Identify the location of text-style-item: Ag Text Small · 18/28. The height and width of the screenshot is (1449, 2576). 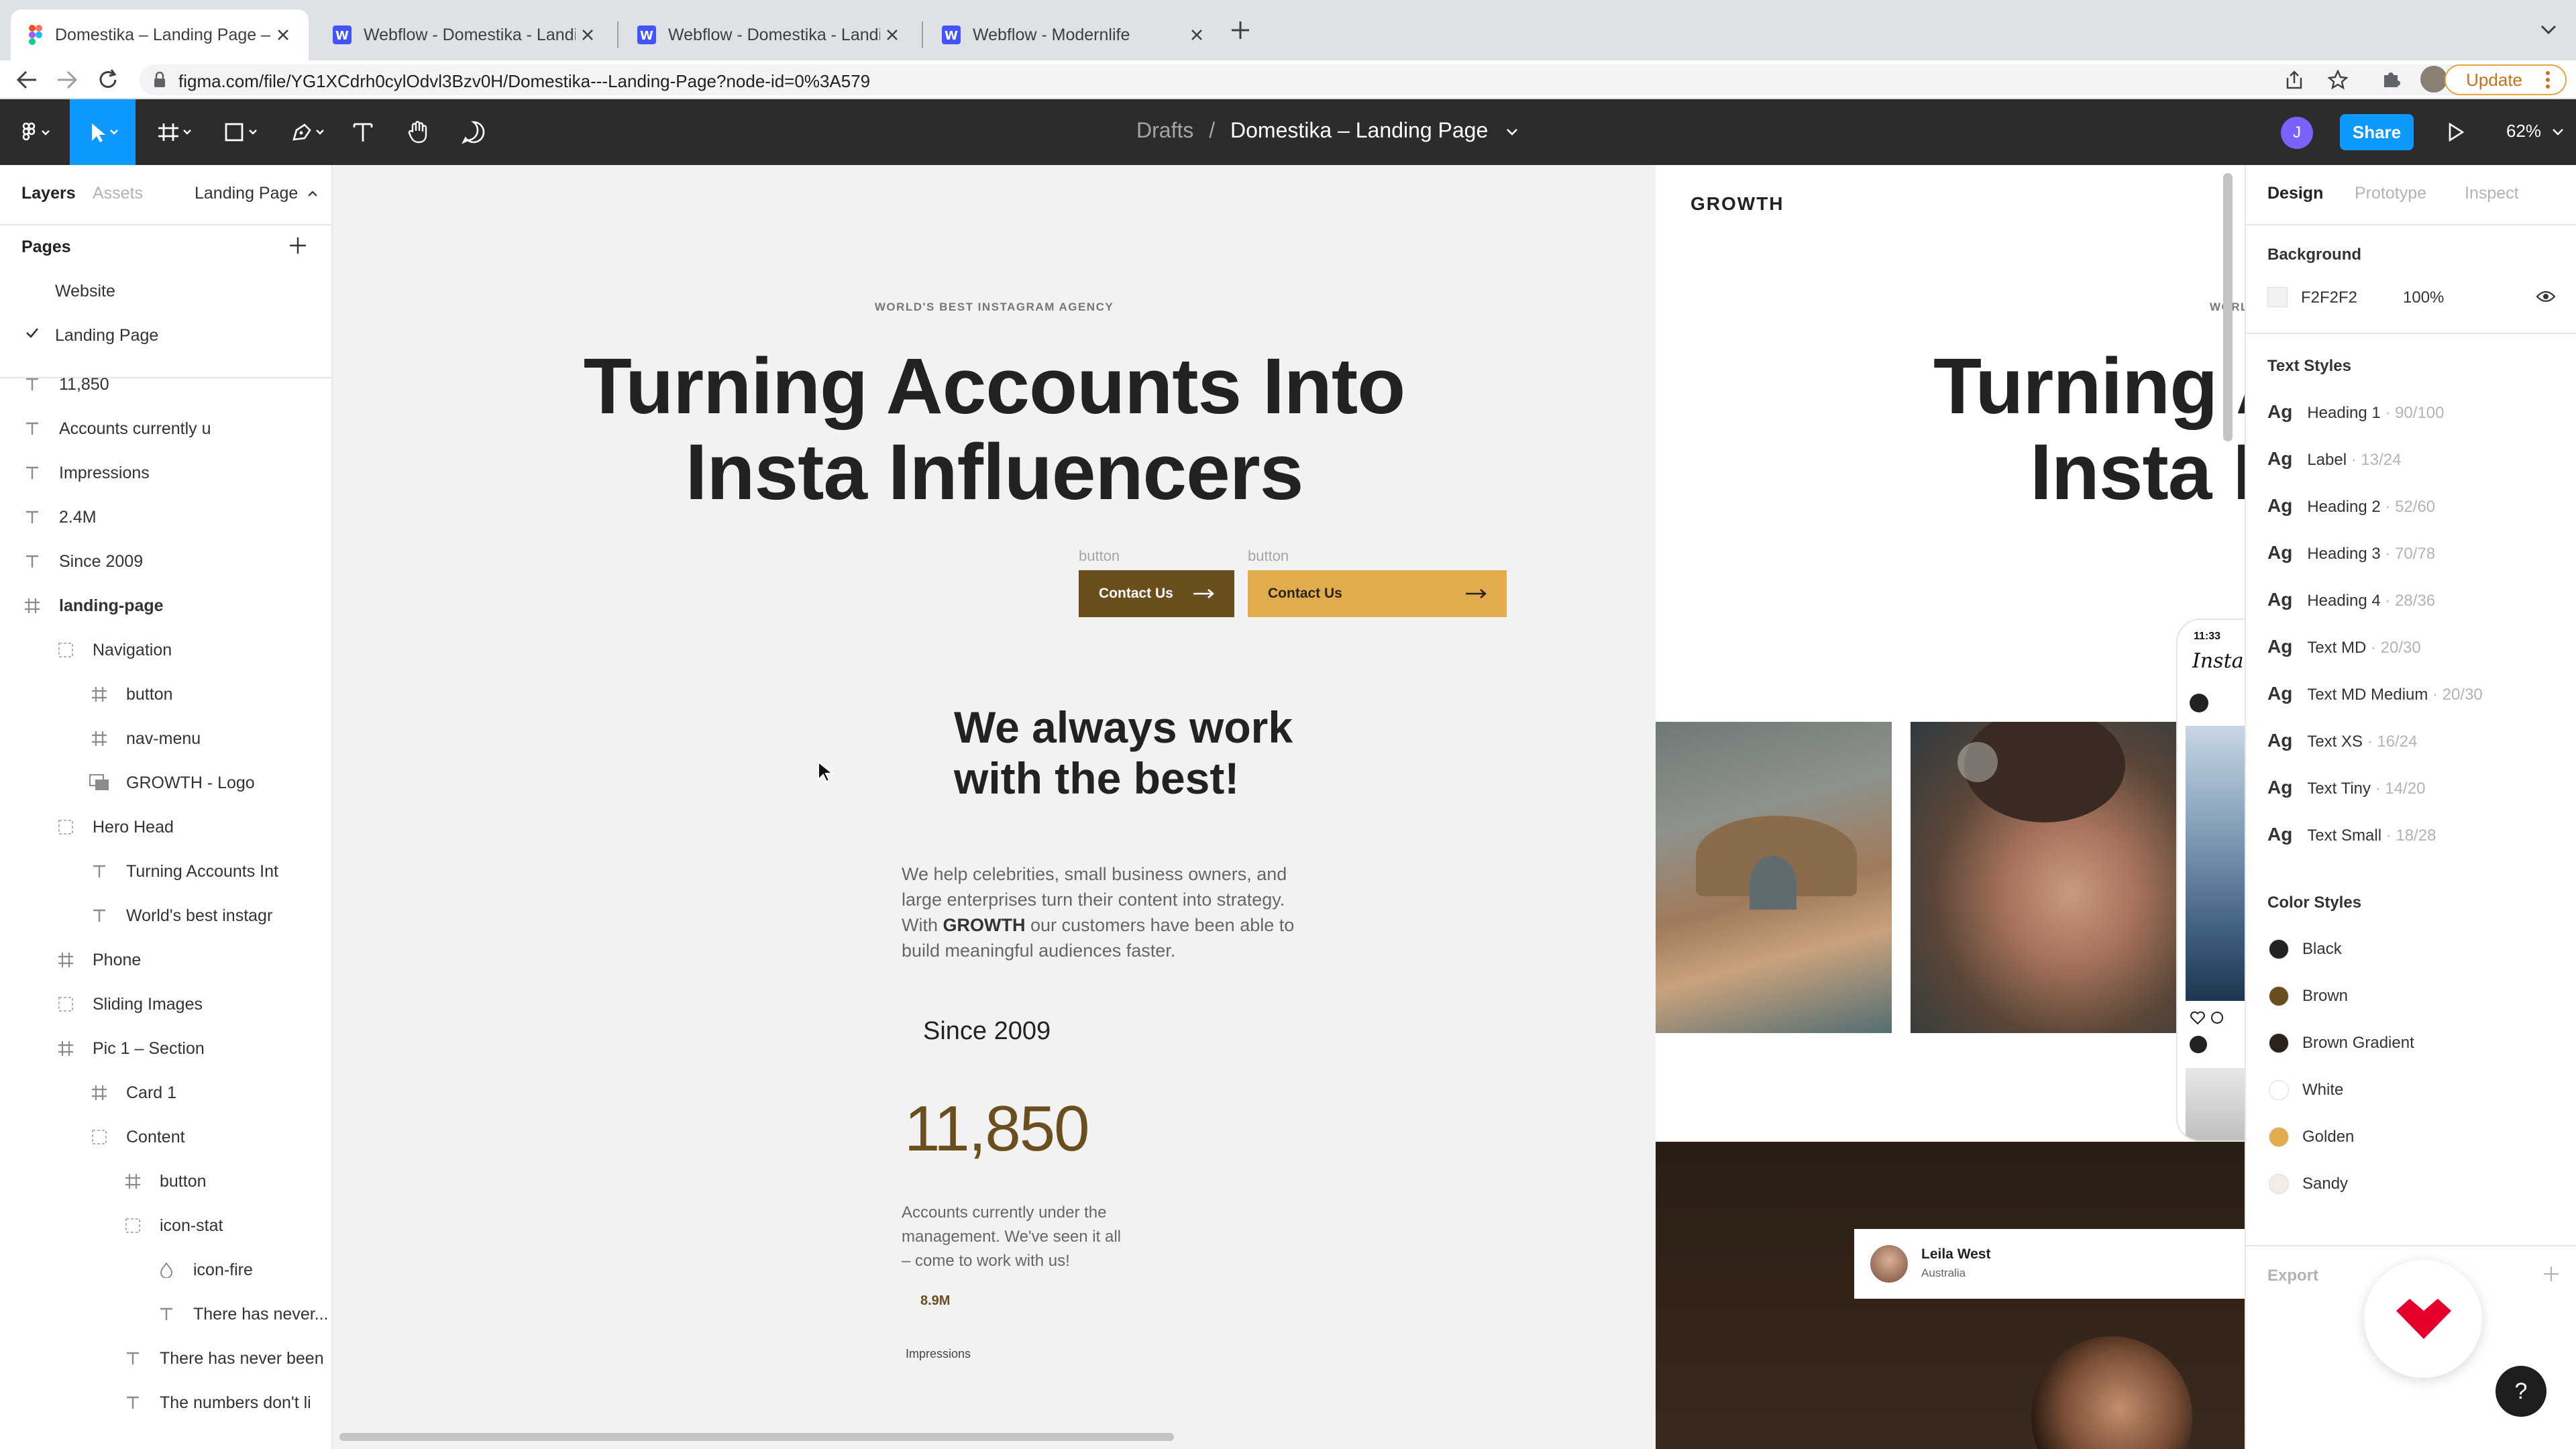
(2351, 834).